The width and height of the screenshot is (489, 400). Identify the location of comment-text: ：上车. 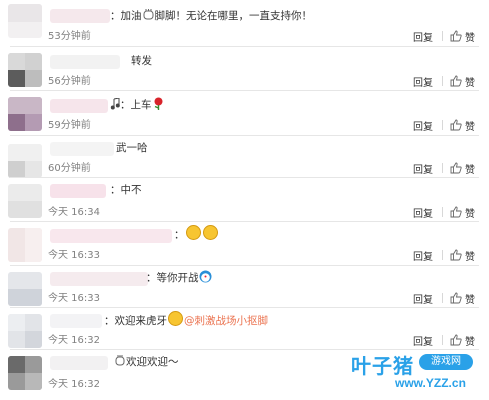
(137, 105).